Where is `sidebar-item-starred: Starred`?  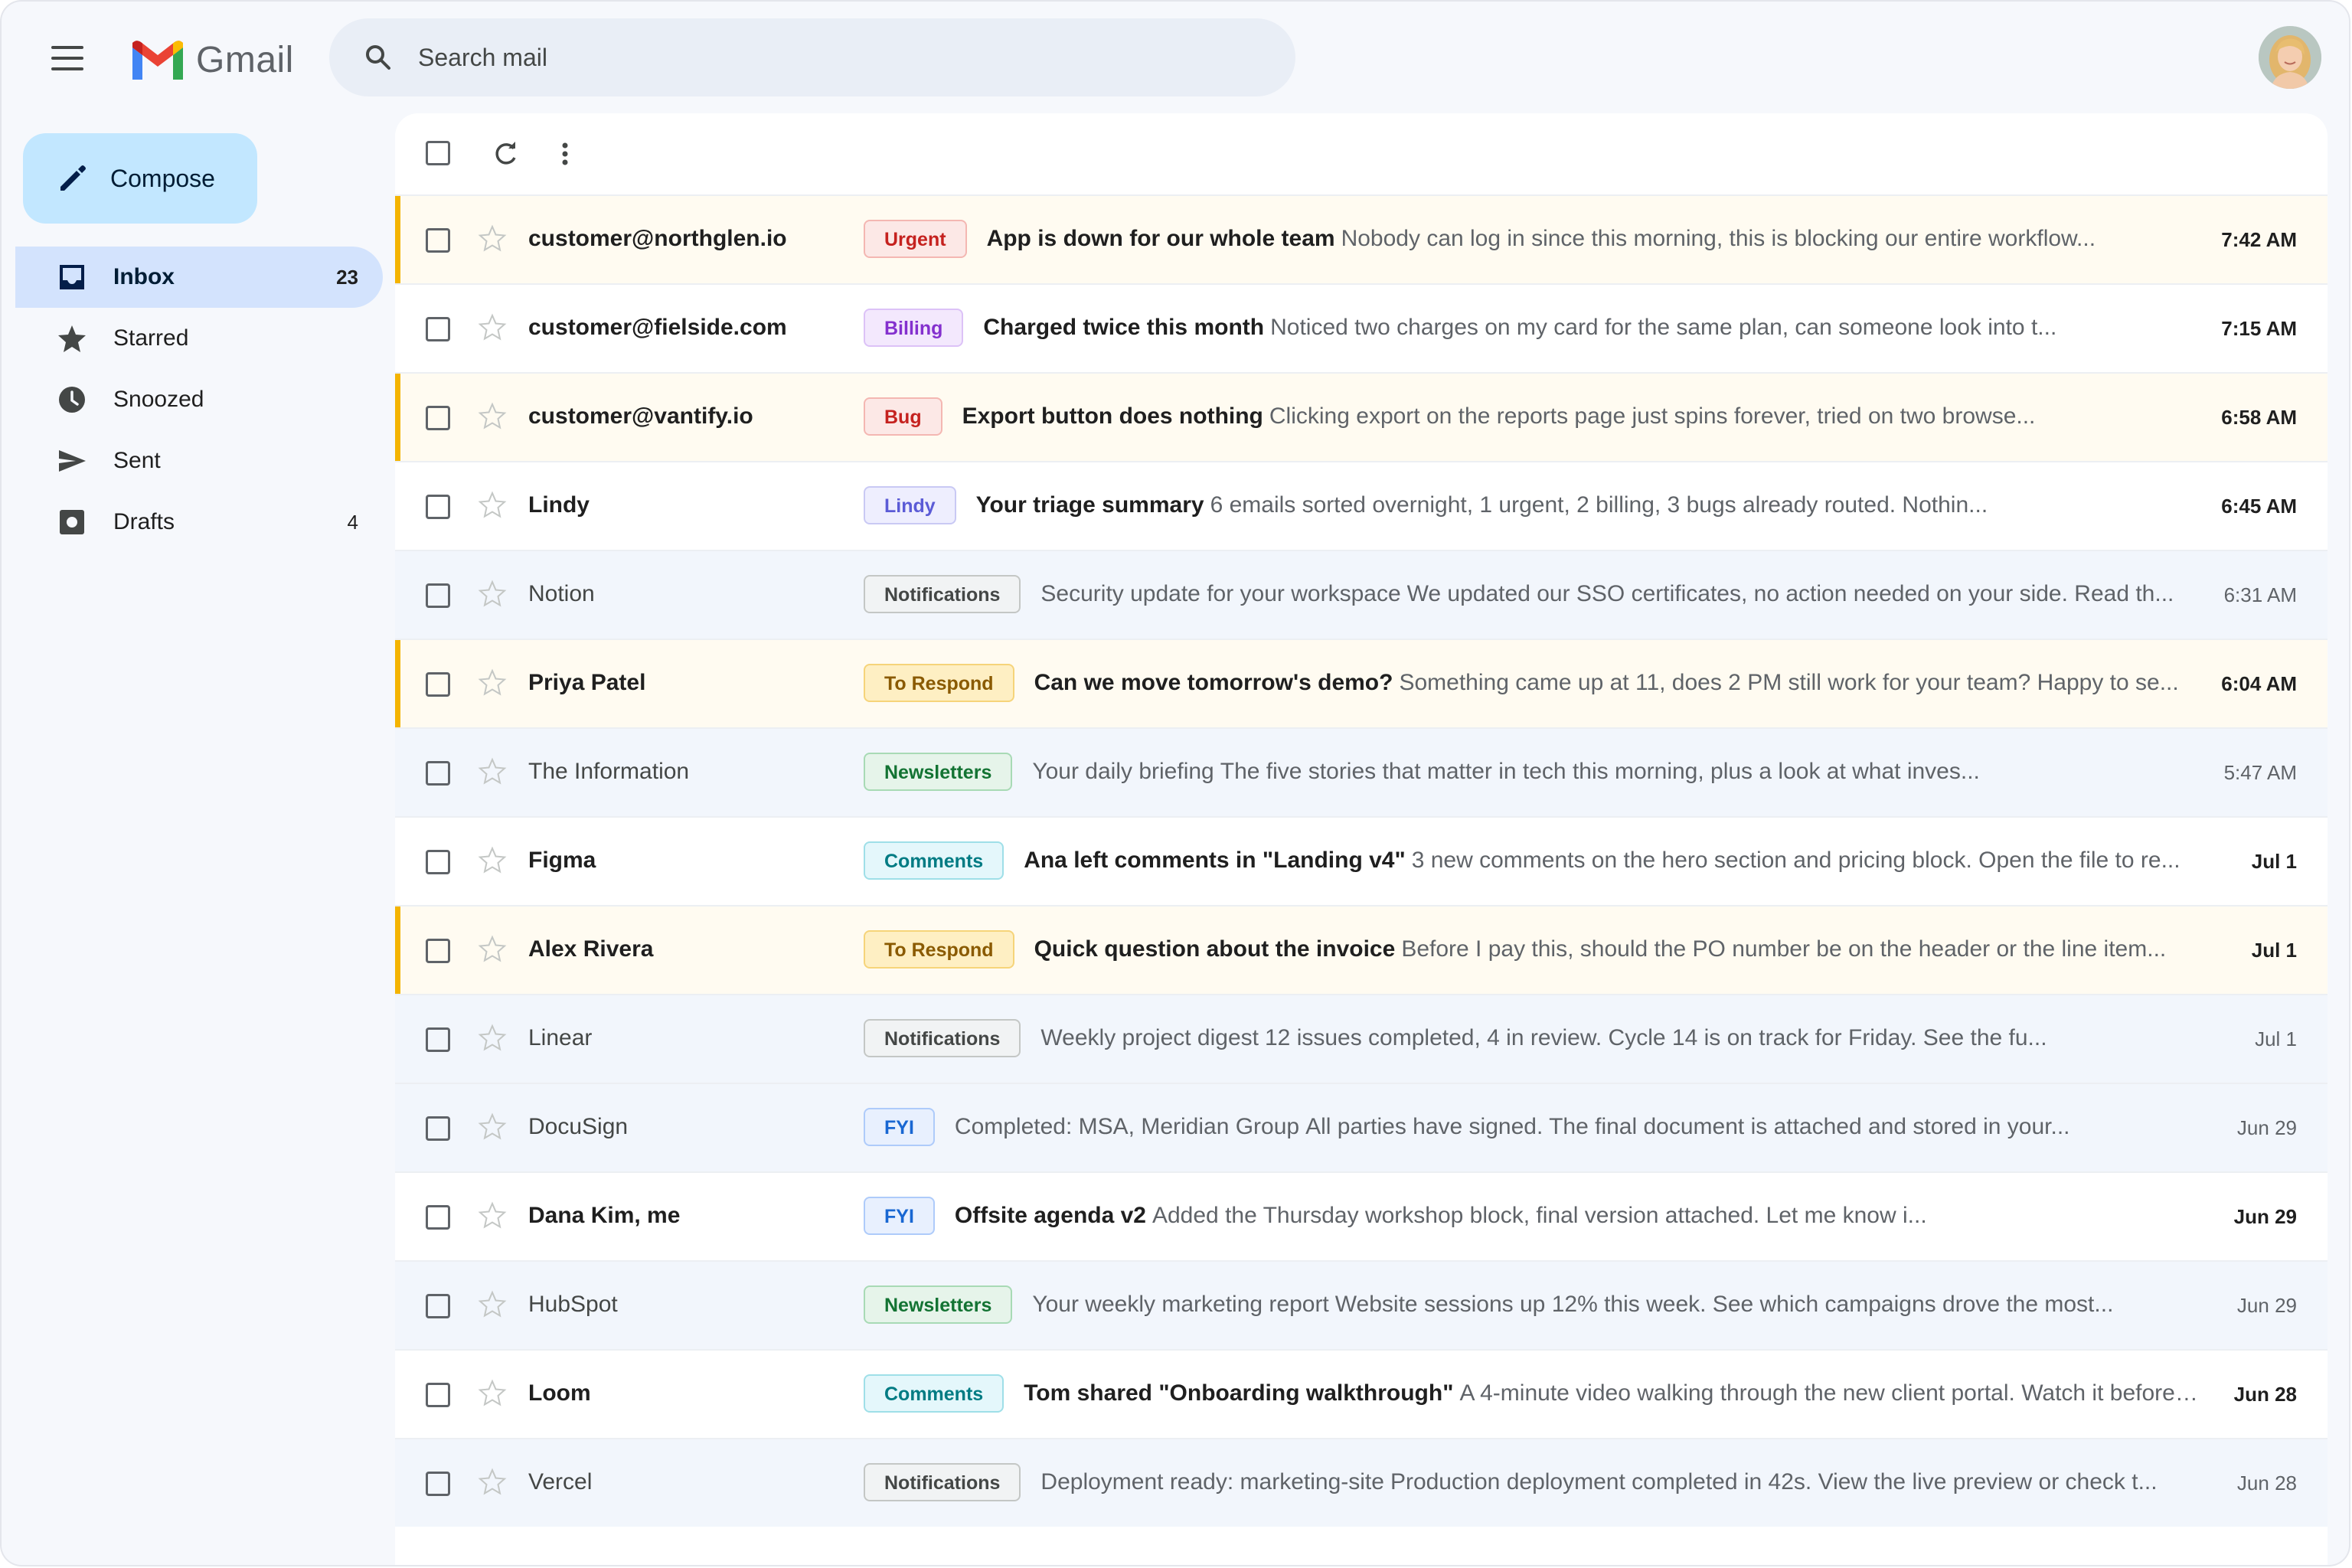
sidebar-item-starred: Starred is located at coordinates (199, 338).